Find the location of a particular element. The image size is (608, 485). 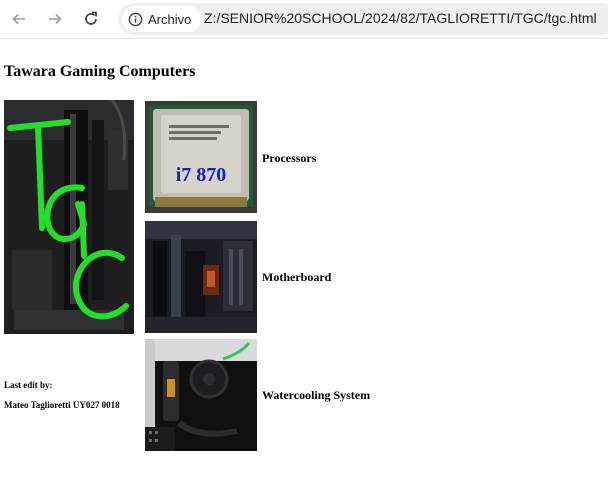

tgc-logo-image is located at coordinates (69, 217).